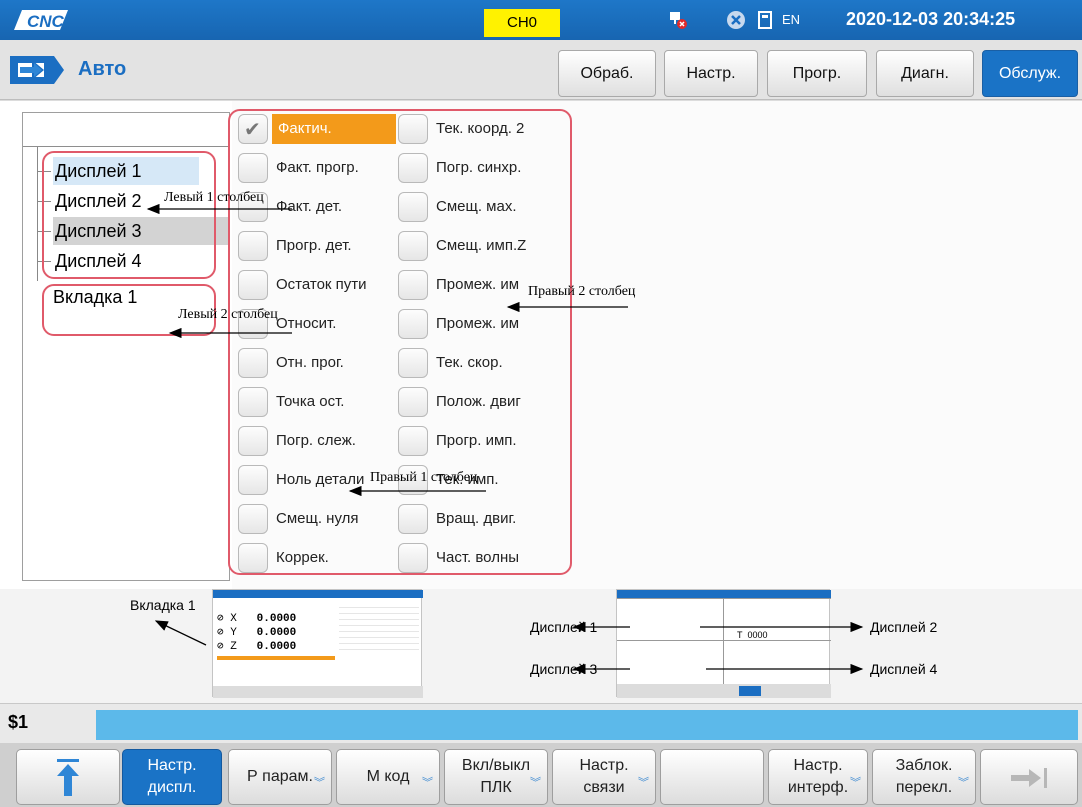 This screenshot has height=807, width=1082. What do you see at coordinates (37, 70) in the screenshot?
I see `arrow-right-icon` at bounding box center [37, 70].